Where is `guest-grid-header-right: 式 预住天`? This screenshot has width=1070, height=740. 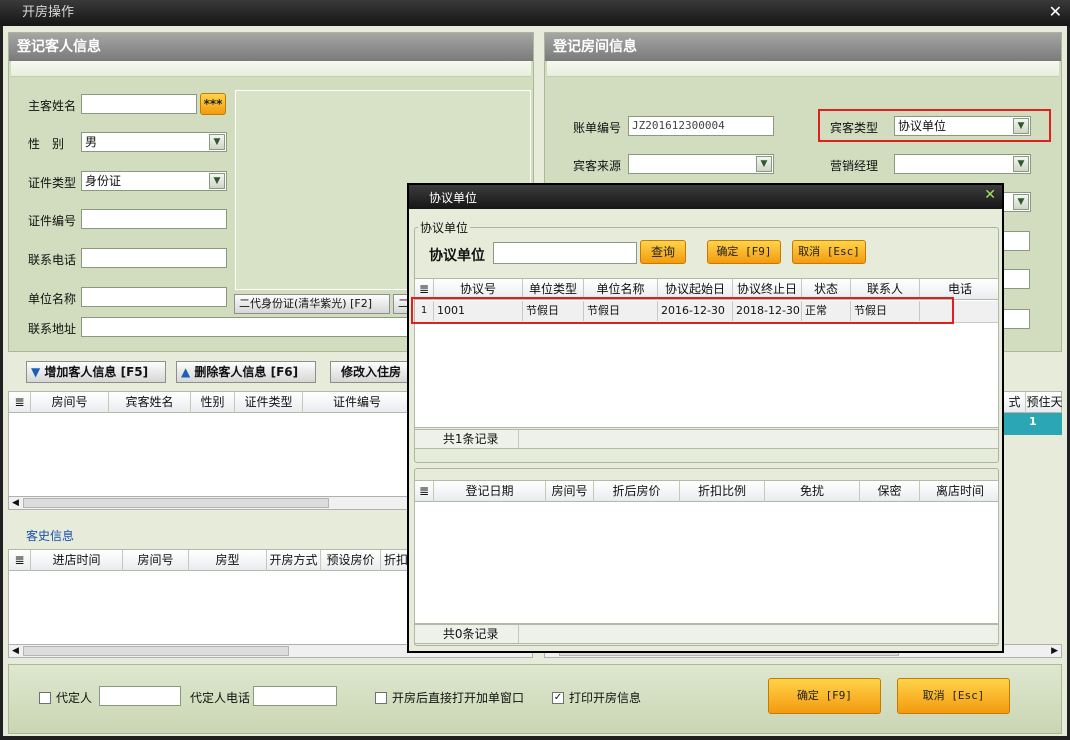 guest-grid-header-right: 式 预住天 is located at coordinates (1033, 402).